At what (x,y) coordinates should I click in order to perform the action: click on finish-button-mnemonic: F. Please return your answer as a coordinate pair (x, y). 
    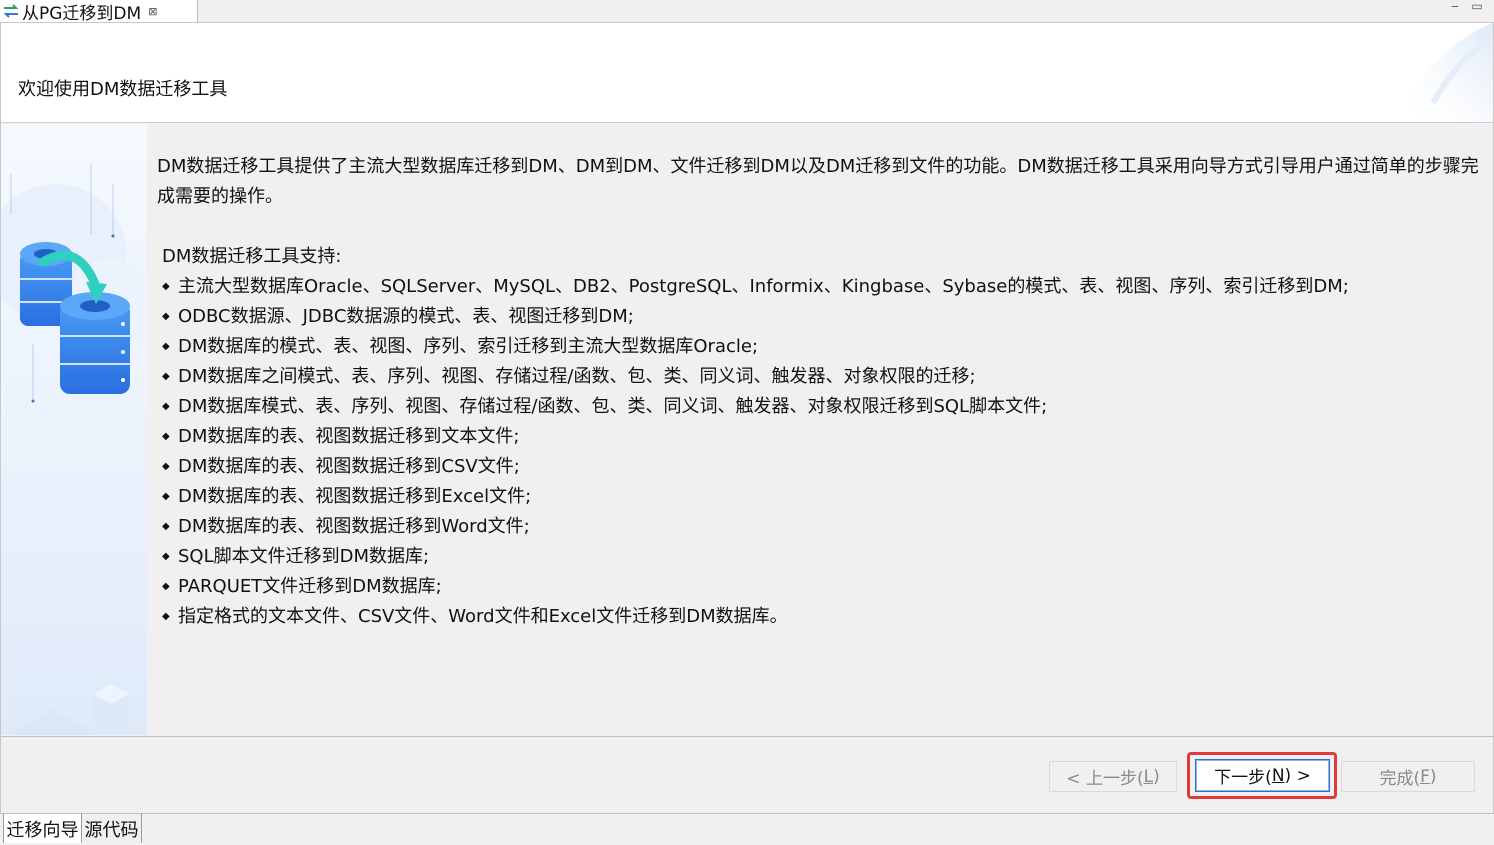
    Looking at the image, I should click on (1425, 776).